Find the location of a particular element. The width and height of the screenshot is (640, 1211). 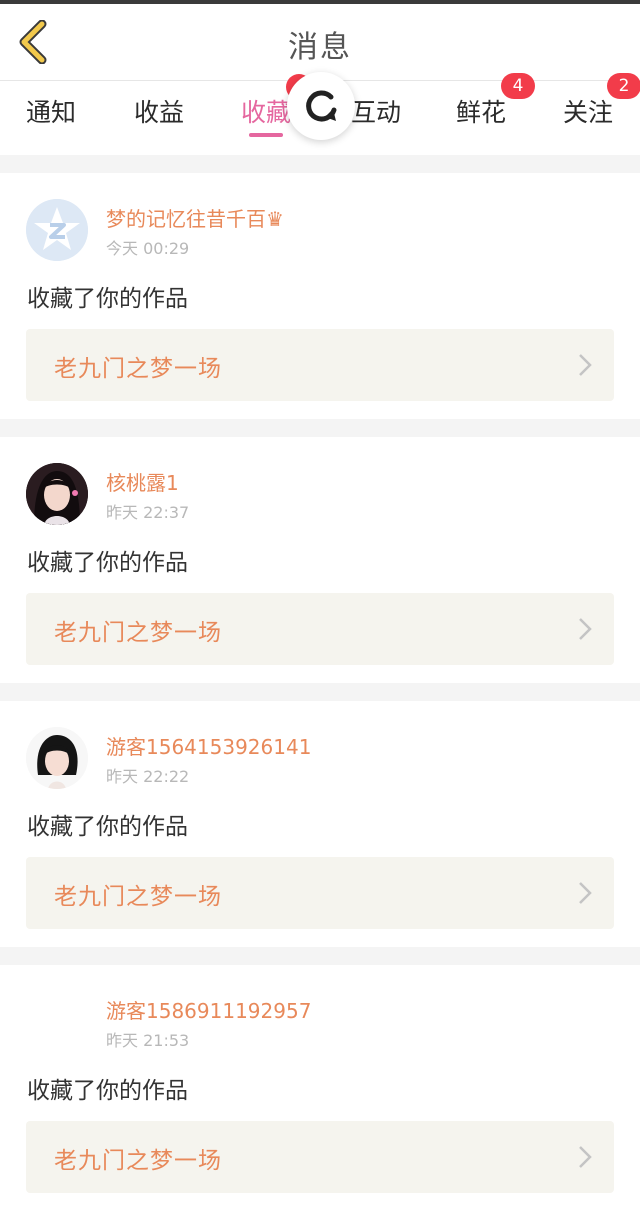

tab-label: 收益 is located at coordinates (159, 112).